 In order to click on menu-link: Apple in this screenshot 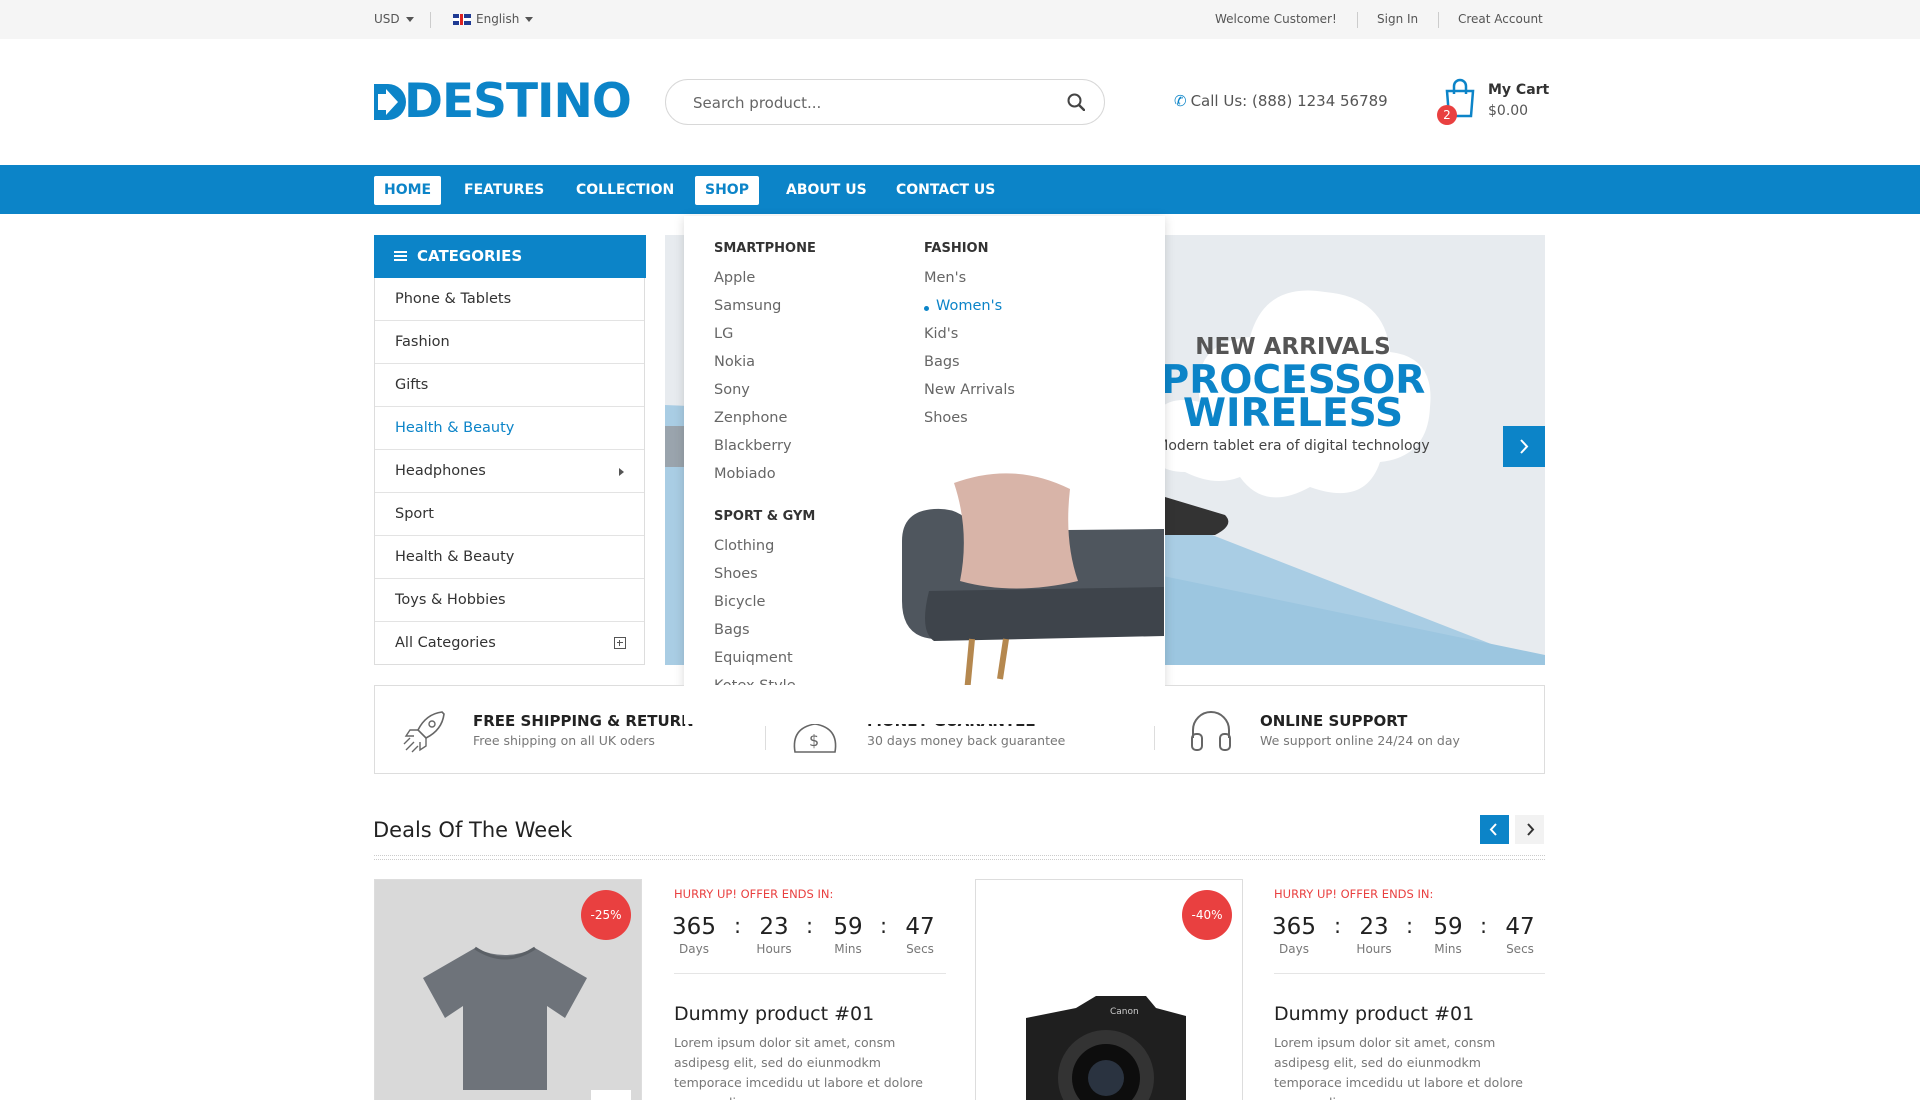, I will do `click(734, 278)`.